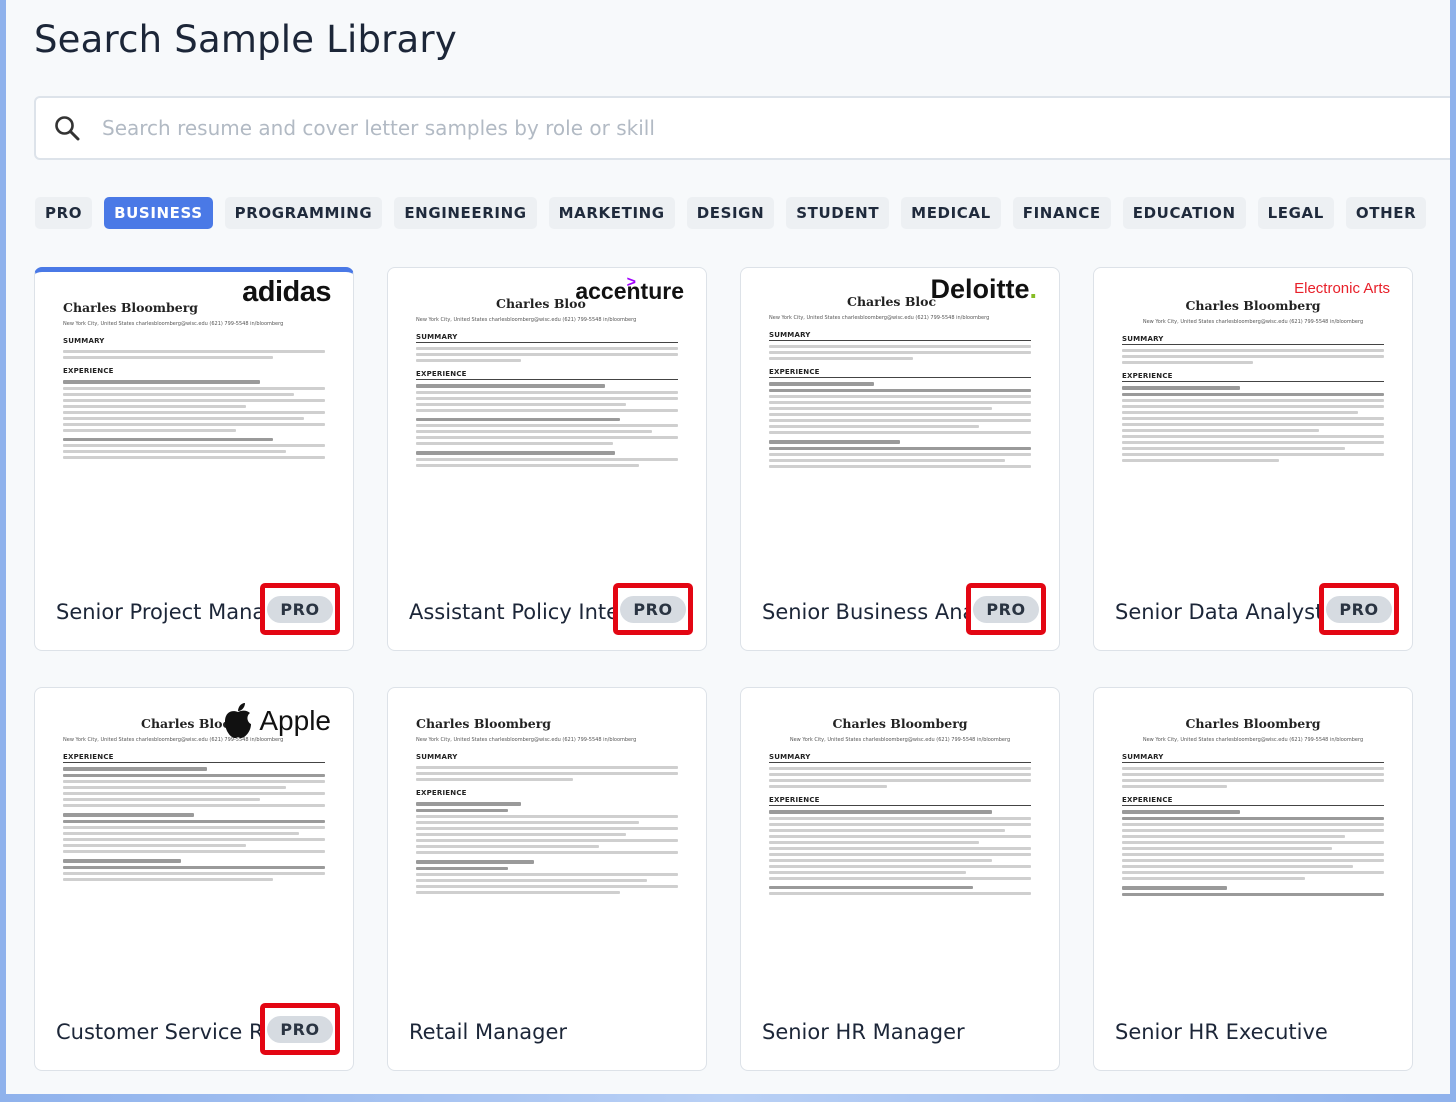 Image resolution: width=1456 pixels, height=1102 pixels. I want to click on category-chip-medical: MEDICAL, so click(951, 213).